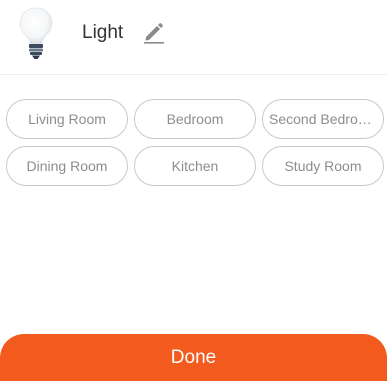 This screenshot has width=387, height=382. I want to click on room-chip-dining-room: Dining Room, so click(67, 166).